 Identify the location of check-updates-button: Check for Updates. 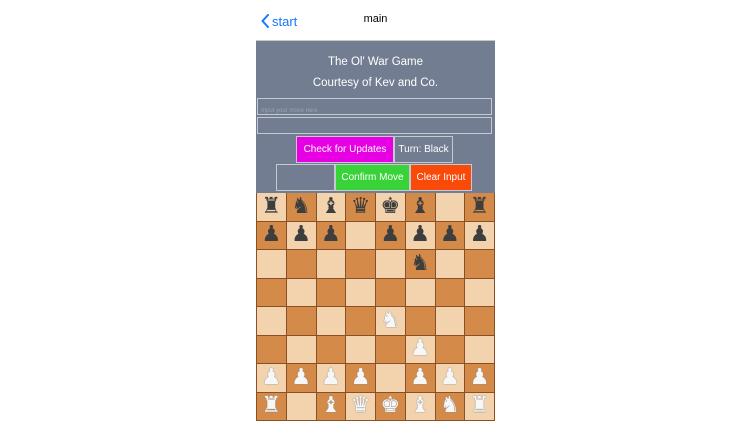
(345, 149).